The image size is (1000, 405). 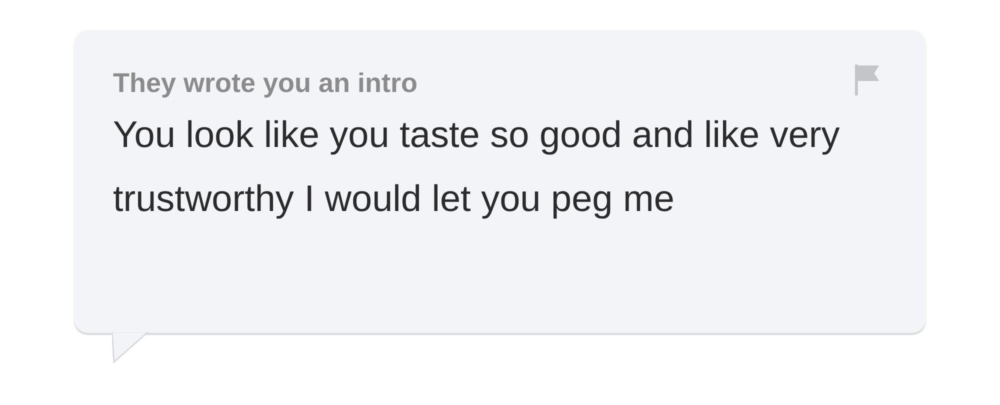 What do you see at coordinates (867, 80) in the screenshot?
I see `flag-icon` at bounding box center [867, 80].